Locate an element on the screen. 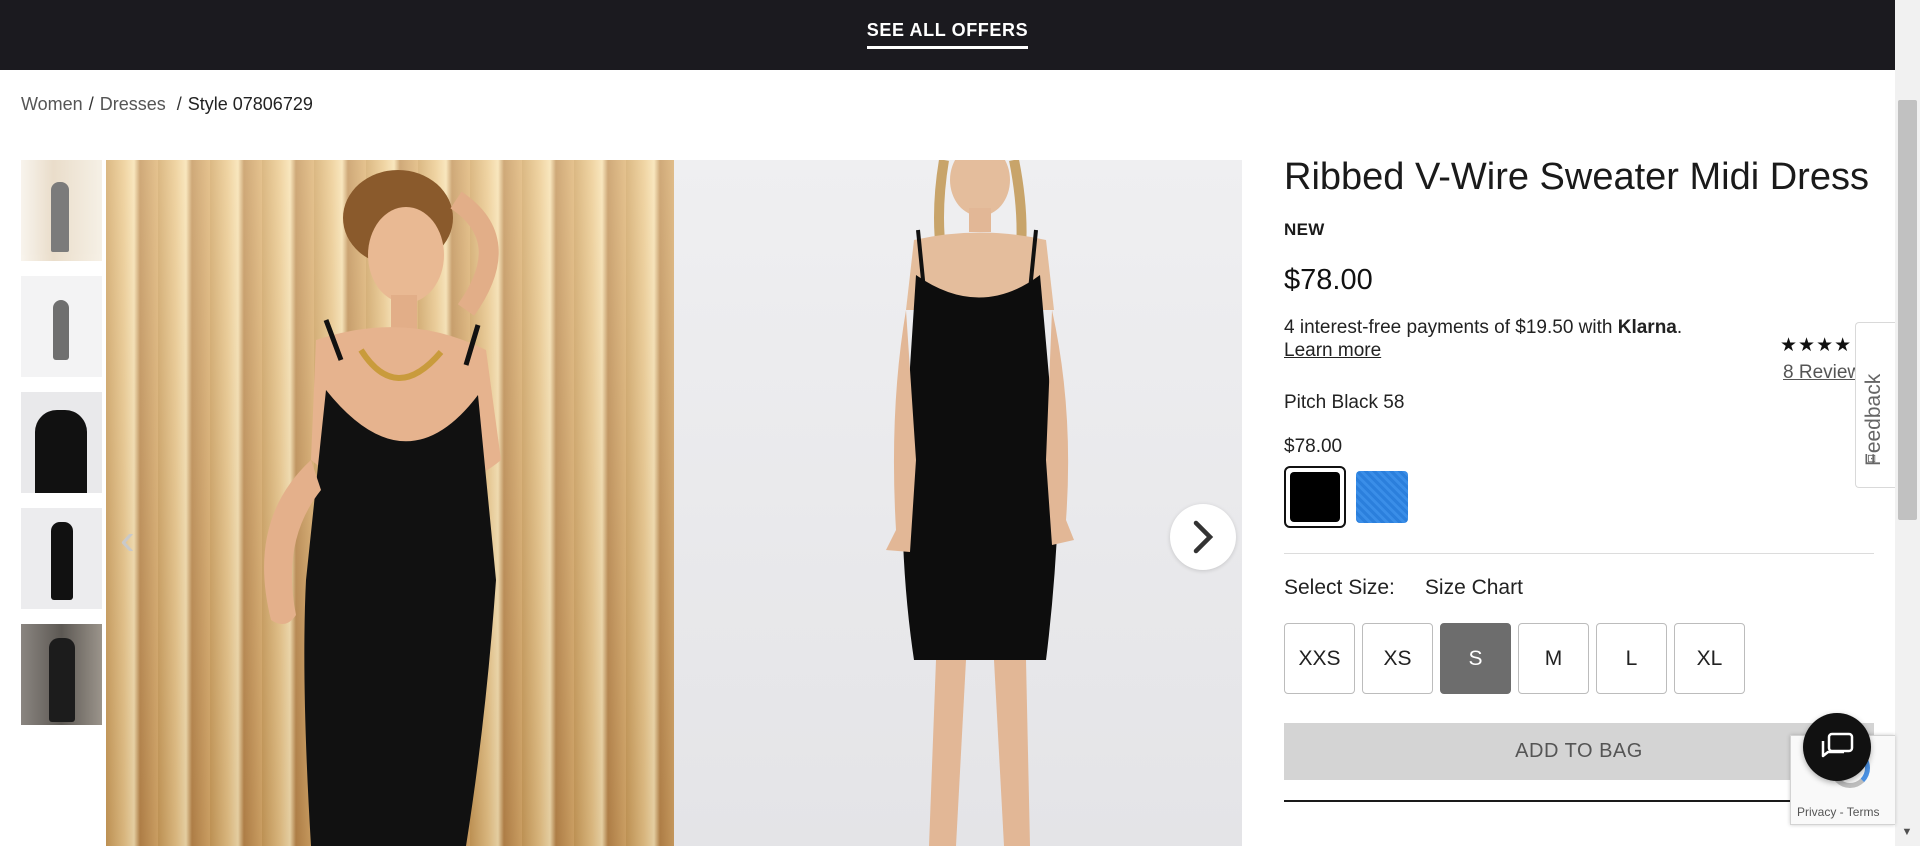 The width and height of the screenshot is (1920, 846). learn-more-link: Learn more is located at coordinates (1332, 351).